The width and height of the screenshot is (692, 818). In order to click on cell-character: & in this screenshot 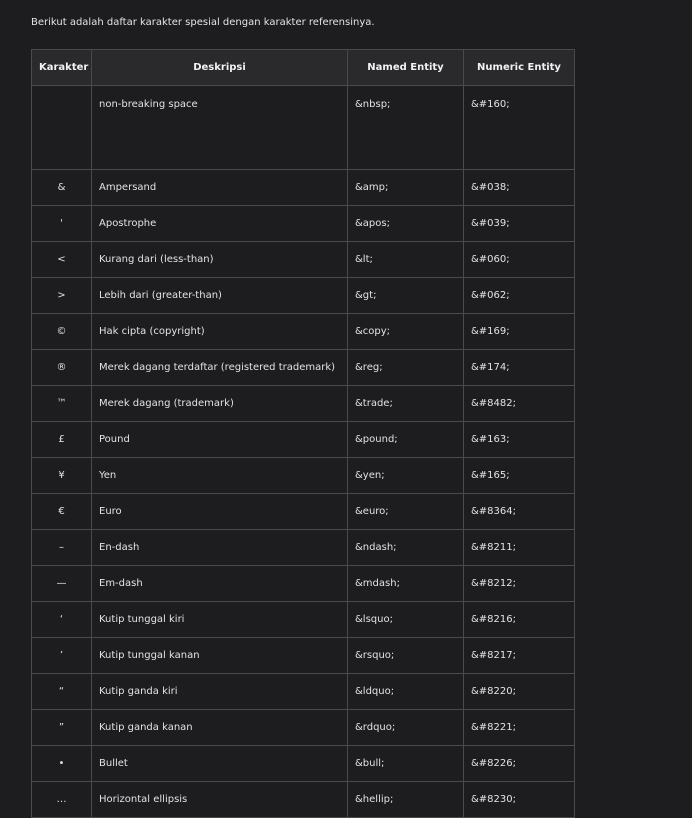, I will do `click(61, 187)`.